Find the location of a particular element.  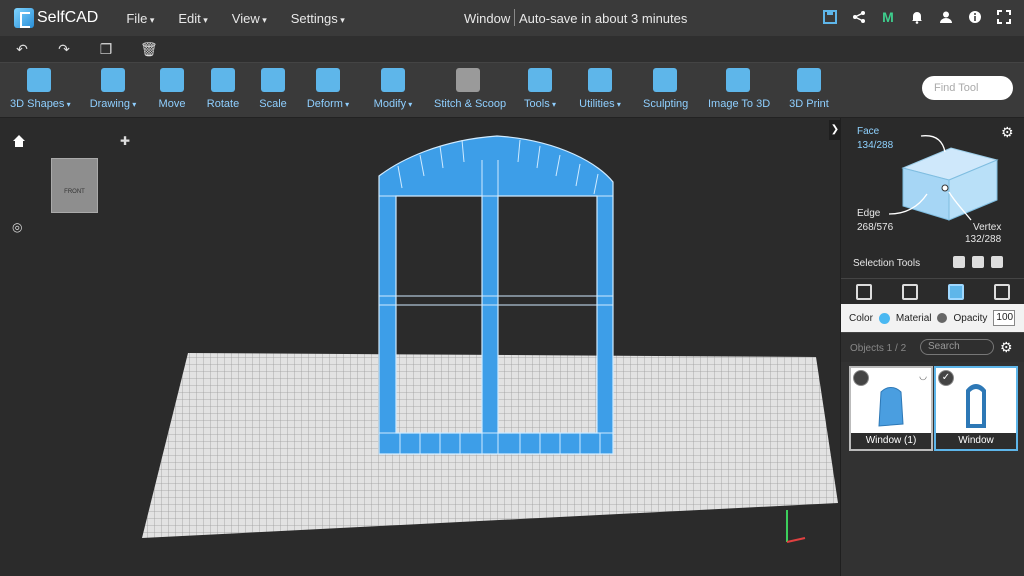

tool-label: 3D Shapes is located at coordinates (40, 104).